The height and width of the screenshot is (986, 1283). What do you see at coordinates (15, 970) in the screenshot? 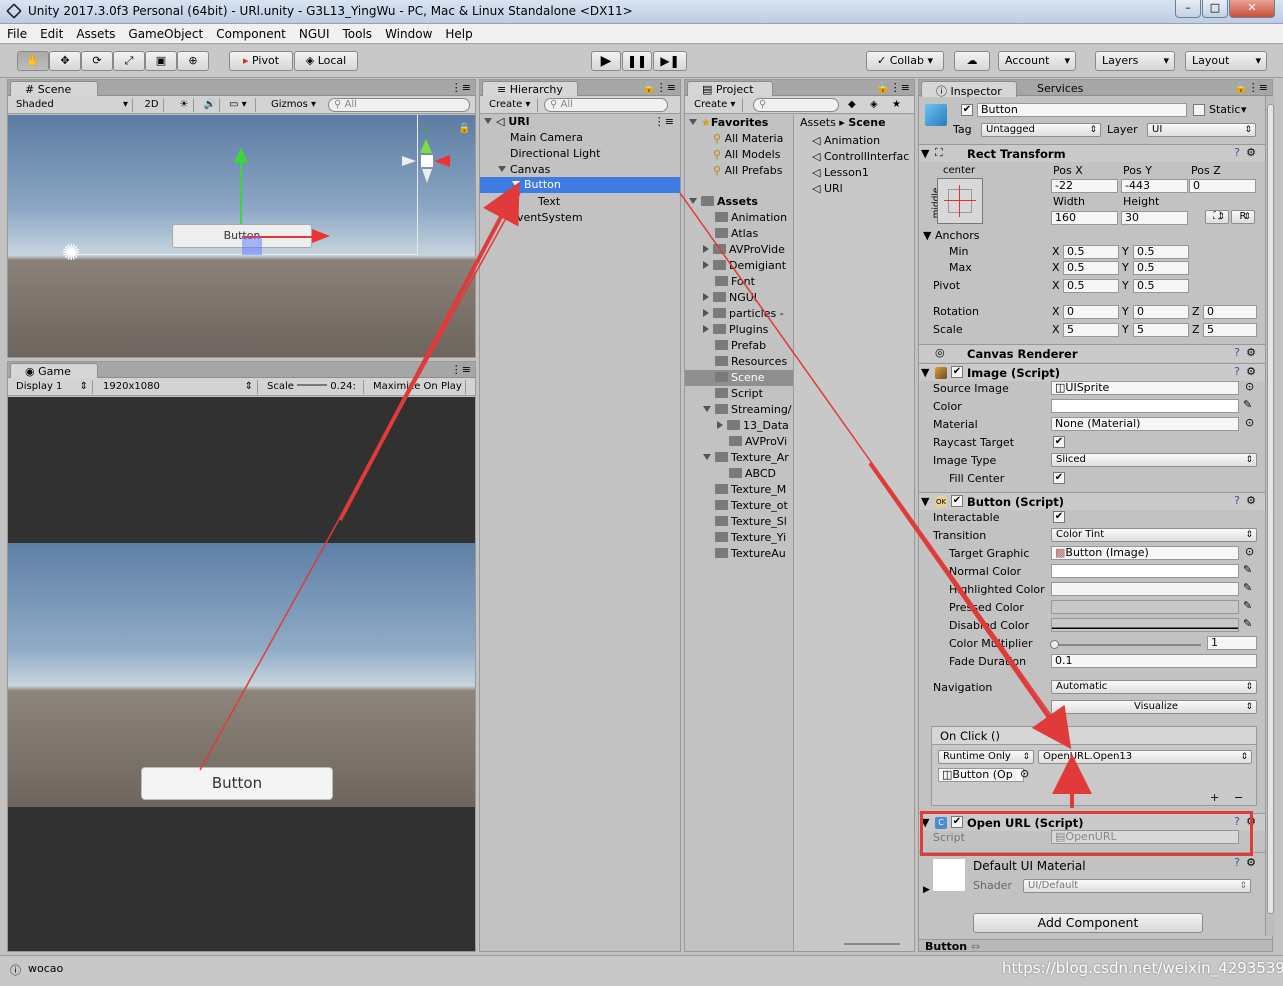
I see `warning-icon: ⓘ` at bounding box center [15, 970].